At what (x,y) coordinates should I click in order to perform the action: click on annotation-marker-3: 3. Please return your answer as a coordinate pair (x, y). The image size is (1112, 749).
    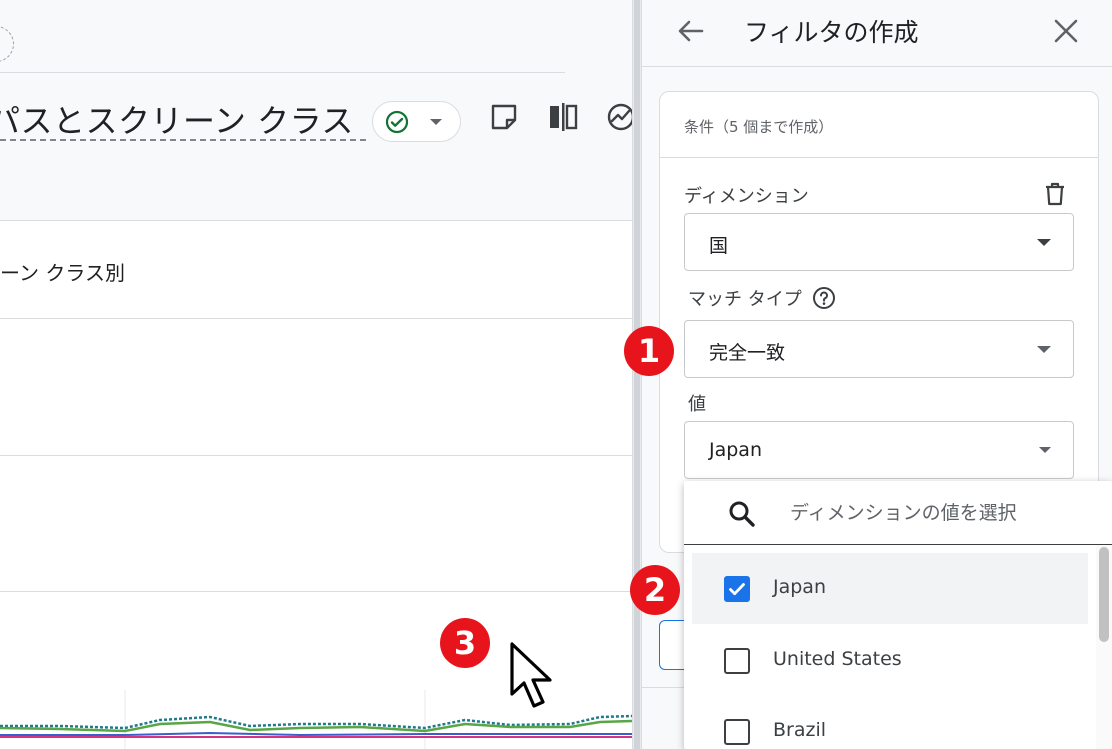
    Looking at the image, I should click on (465, 643).